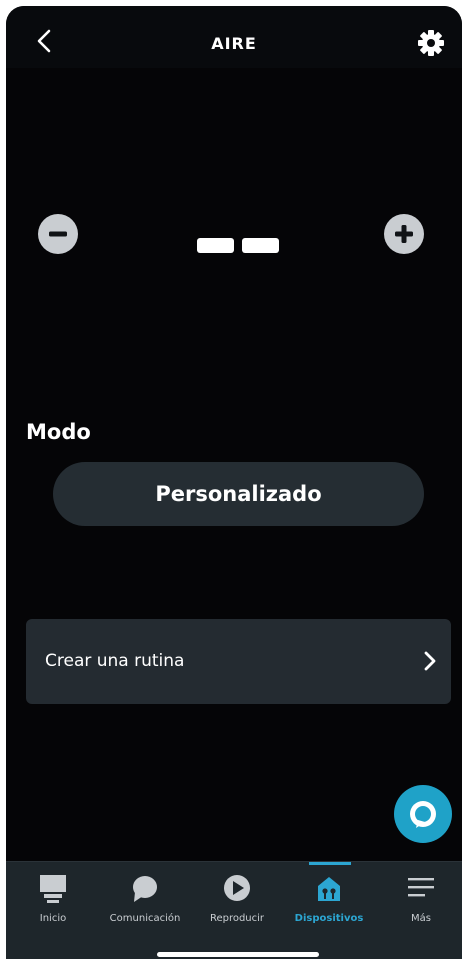  I want to click on tab-reproducir: Reproducir, so click(237, 896).